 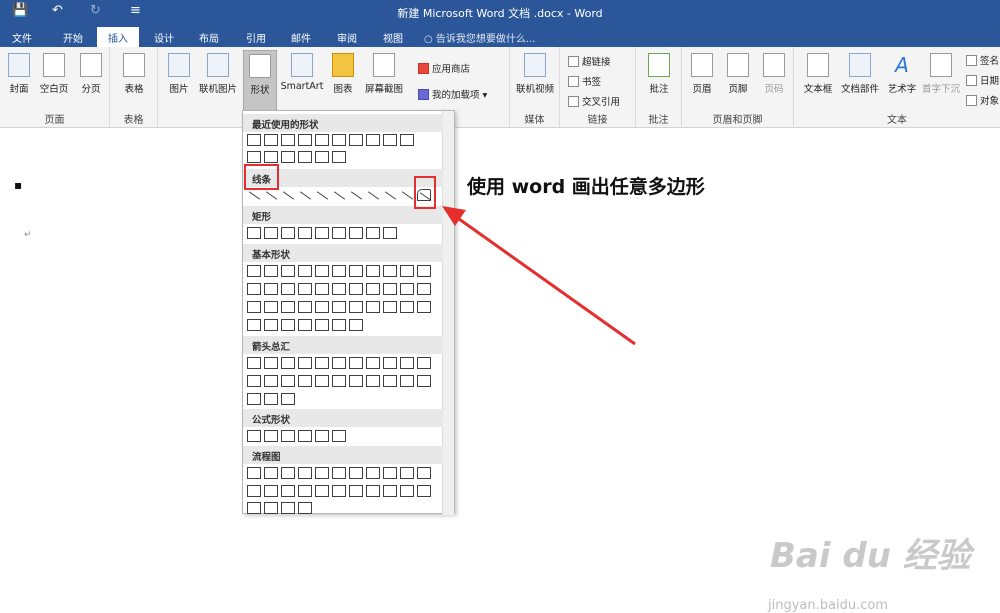 What do you see at coordinates (828, 605) in the screenshot?
I see `watermark-url: jingyan.baidu.com` at bounding box center [828, 605].